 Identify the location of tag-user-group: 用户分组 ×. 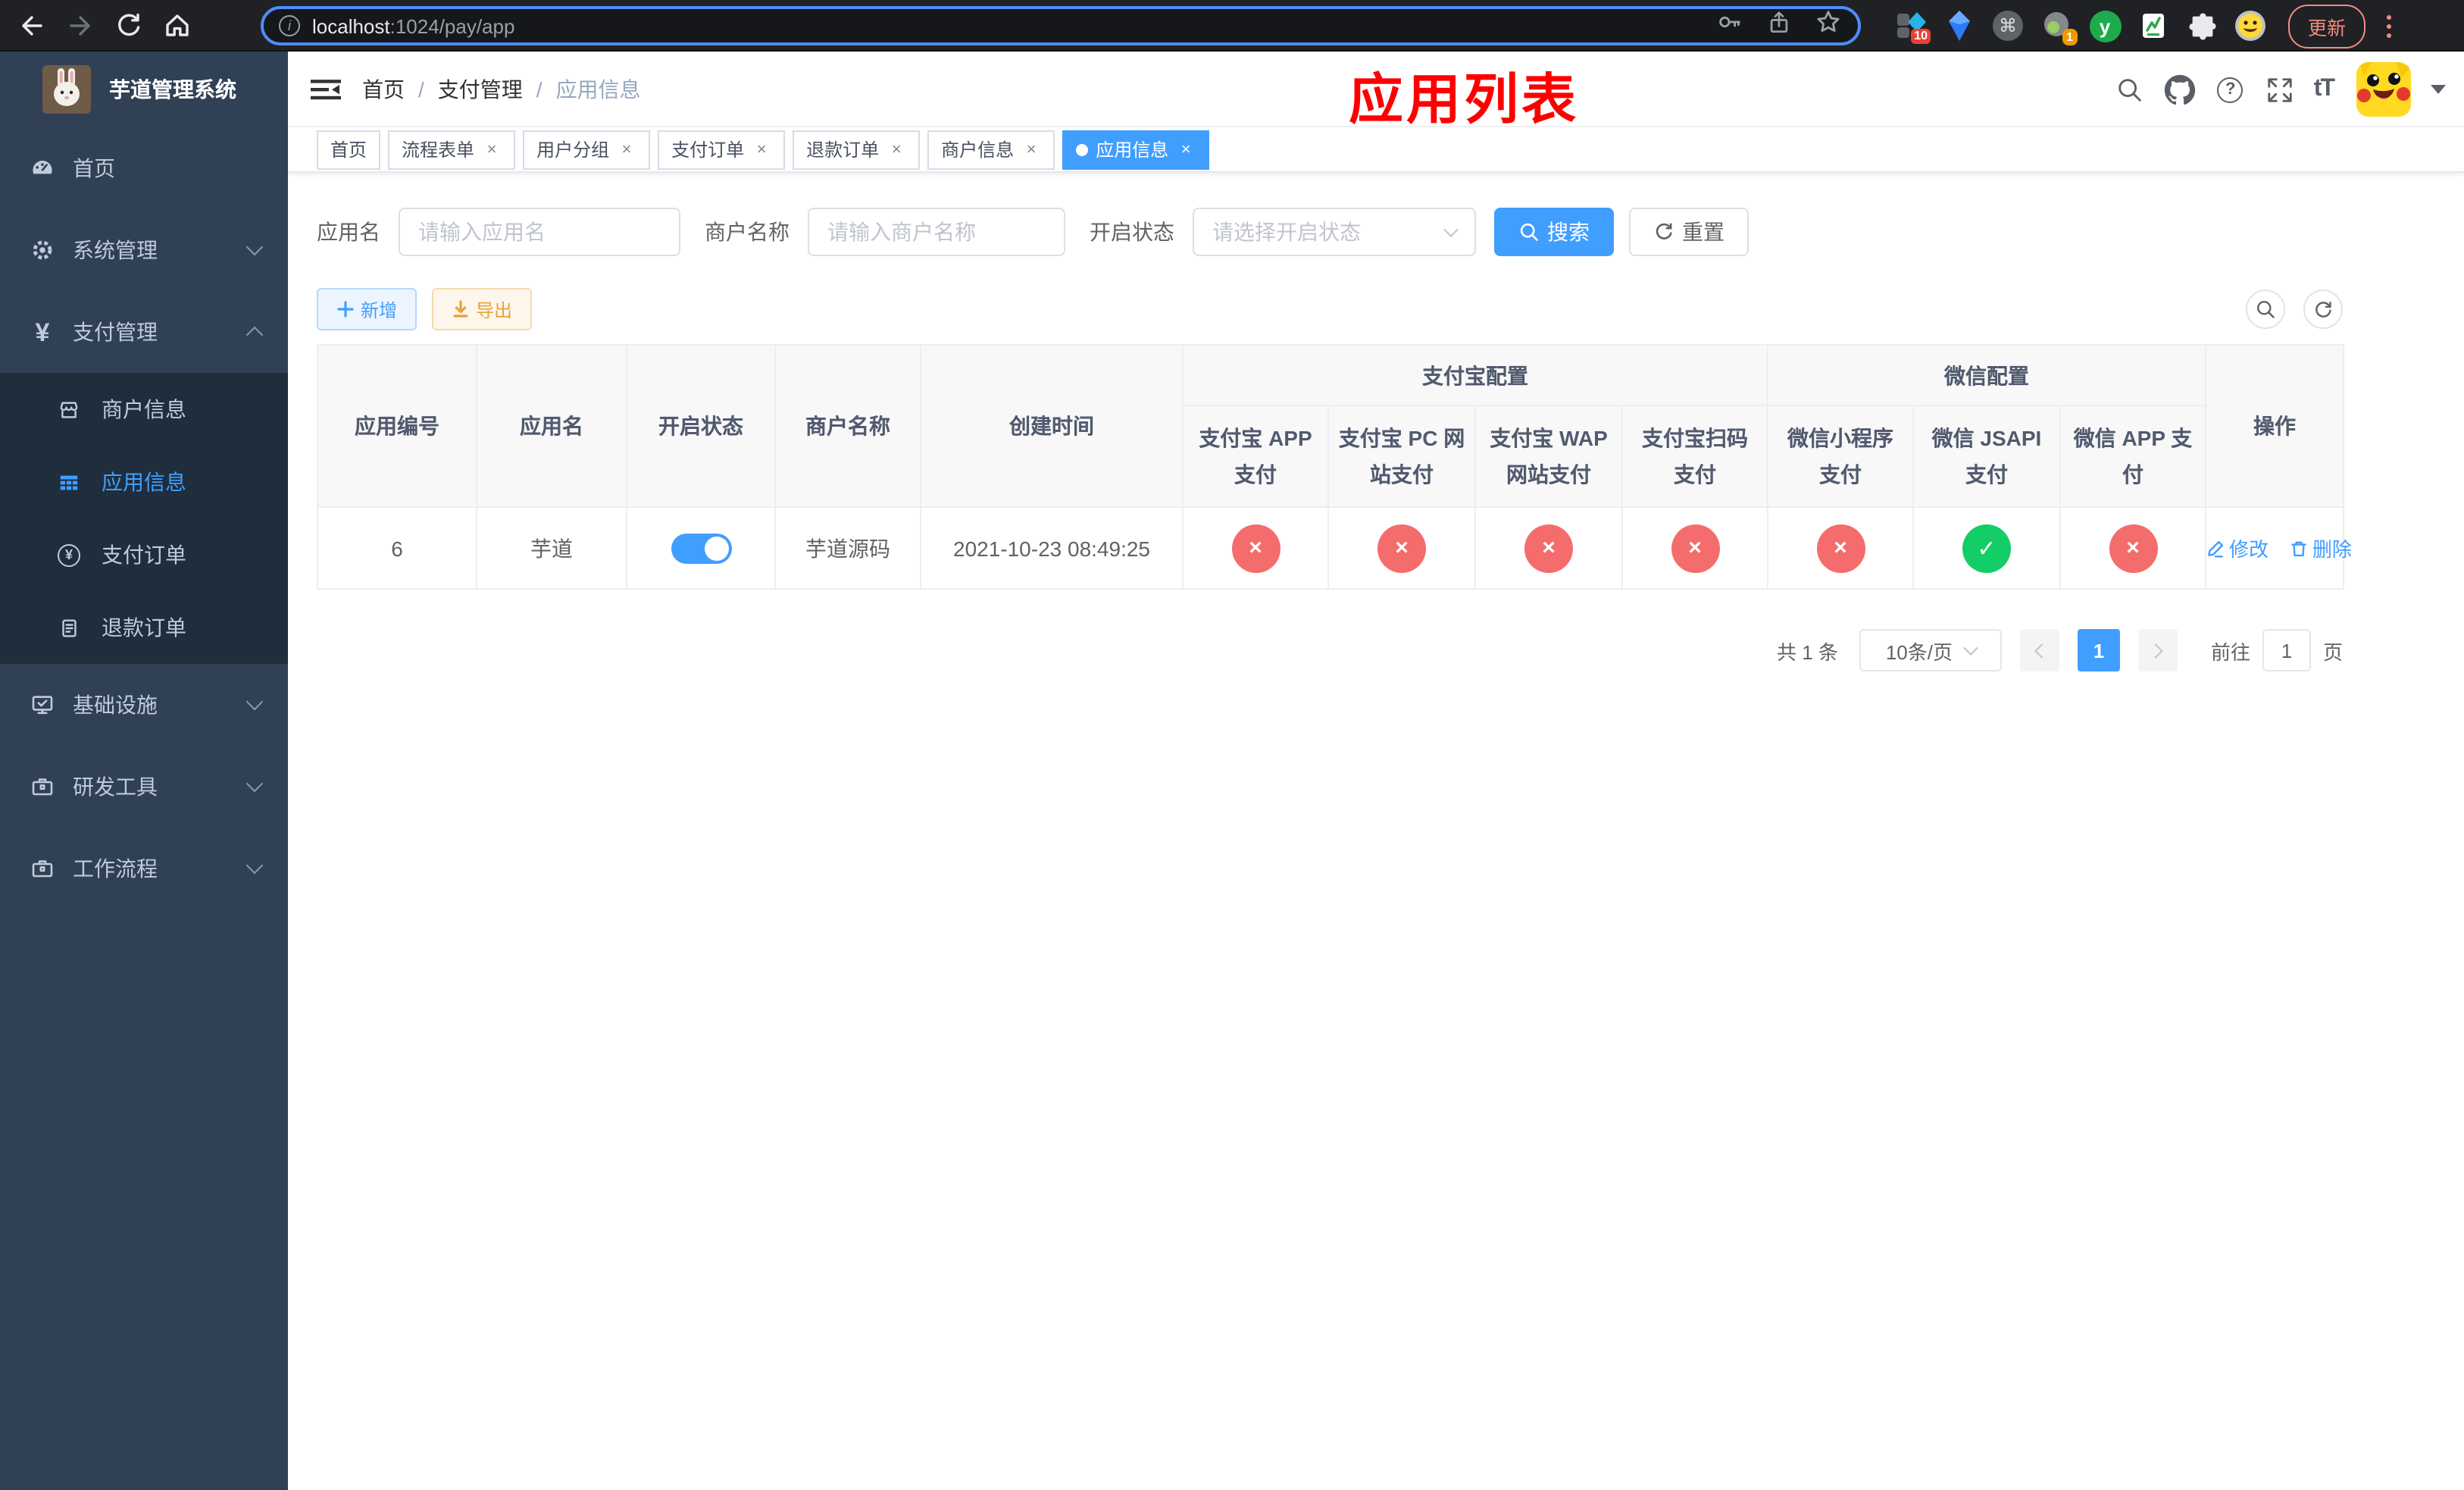
(587, 149).